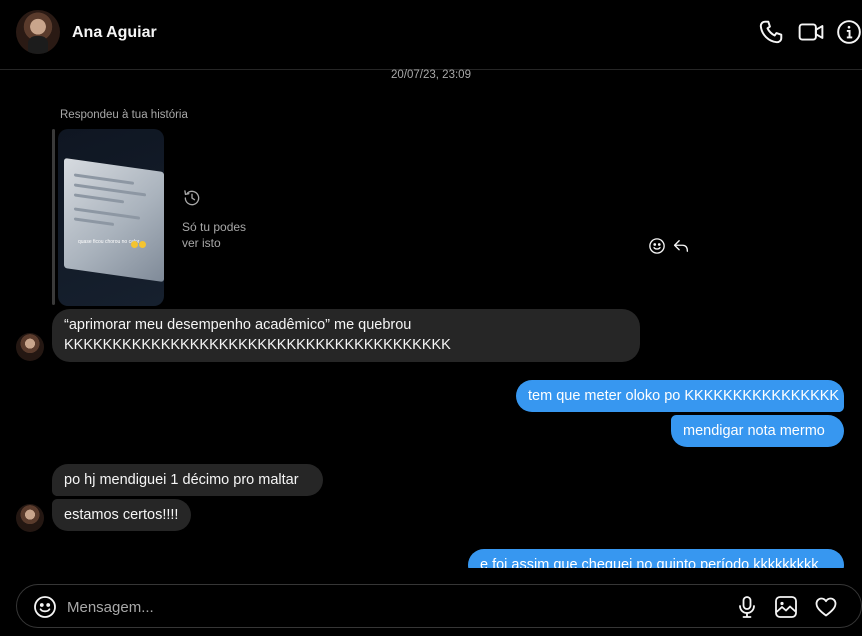 The width and height of the screenshot is (862, 636). What do you see at coordinates (849, 32) in the screenshot?
I see `info-icon` at bounding box center [849, 32].